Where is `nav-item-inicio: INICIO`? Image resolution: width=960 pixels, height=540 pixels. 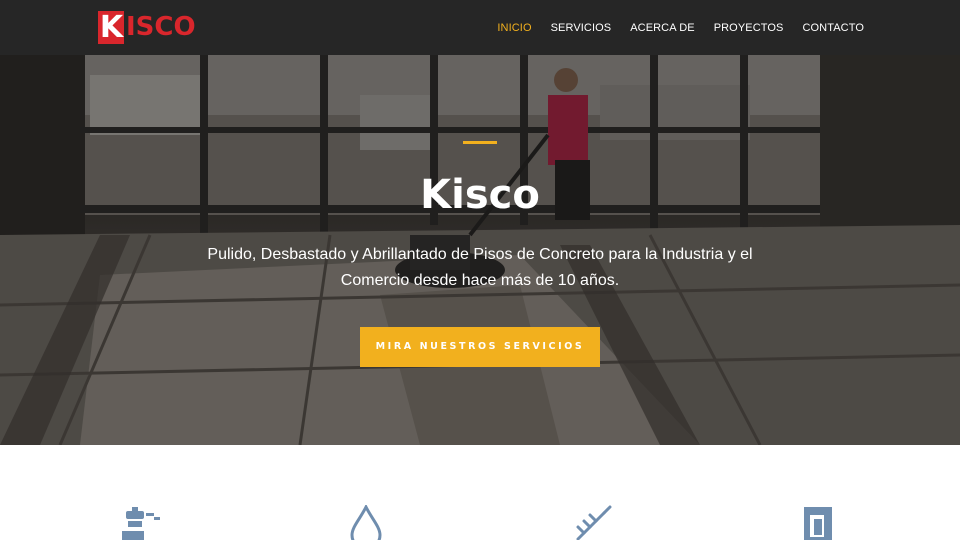 nav-item-inicio: INICIO is located at coordinates (514, 28).